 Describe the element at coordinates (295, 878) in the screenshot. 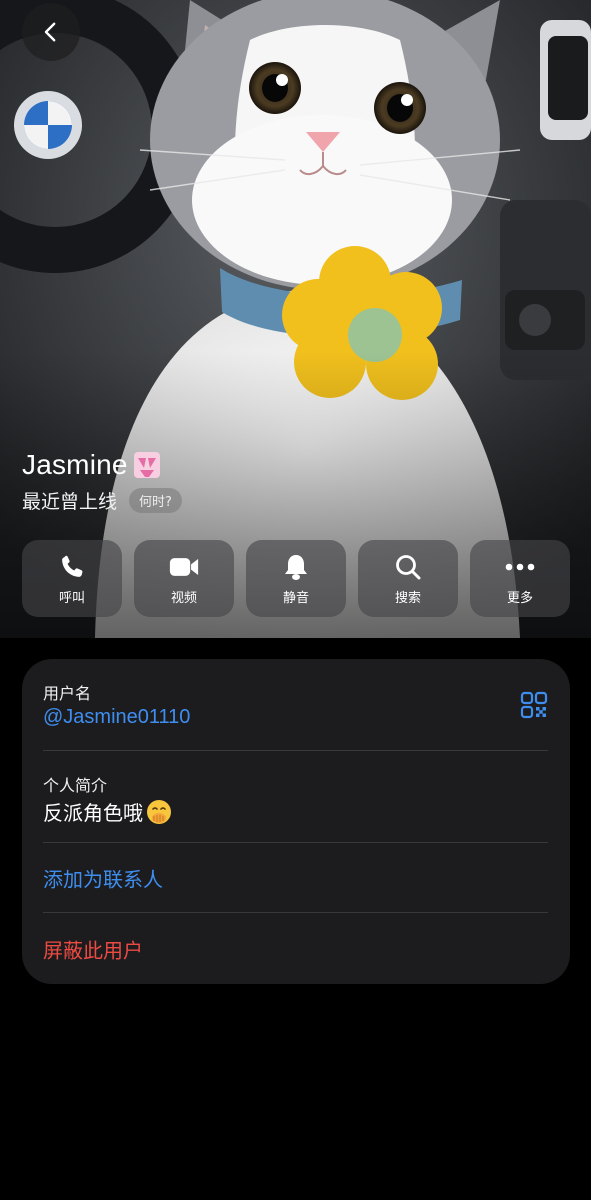

I see `add-contact-row: 添加为联系人` at that location.